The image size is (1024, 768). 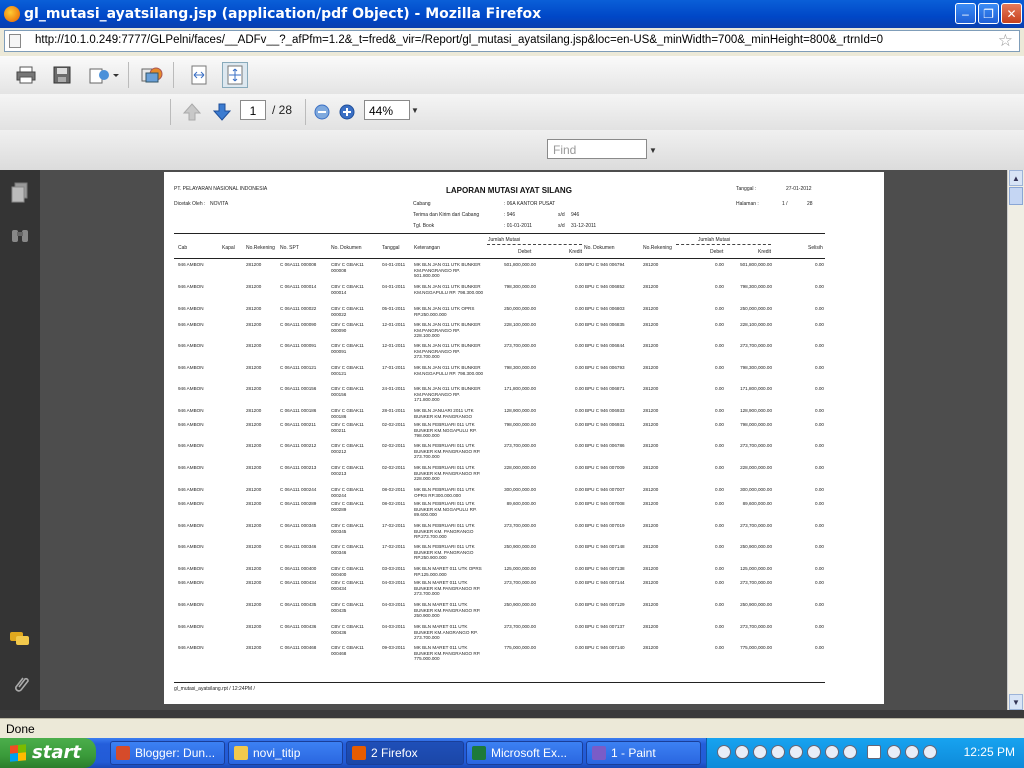 What do you see at coordinates (814, 752) in the screenshot?
I see `media-next-icon` at bounding box center [814, 752].